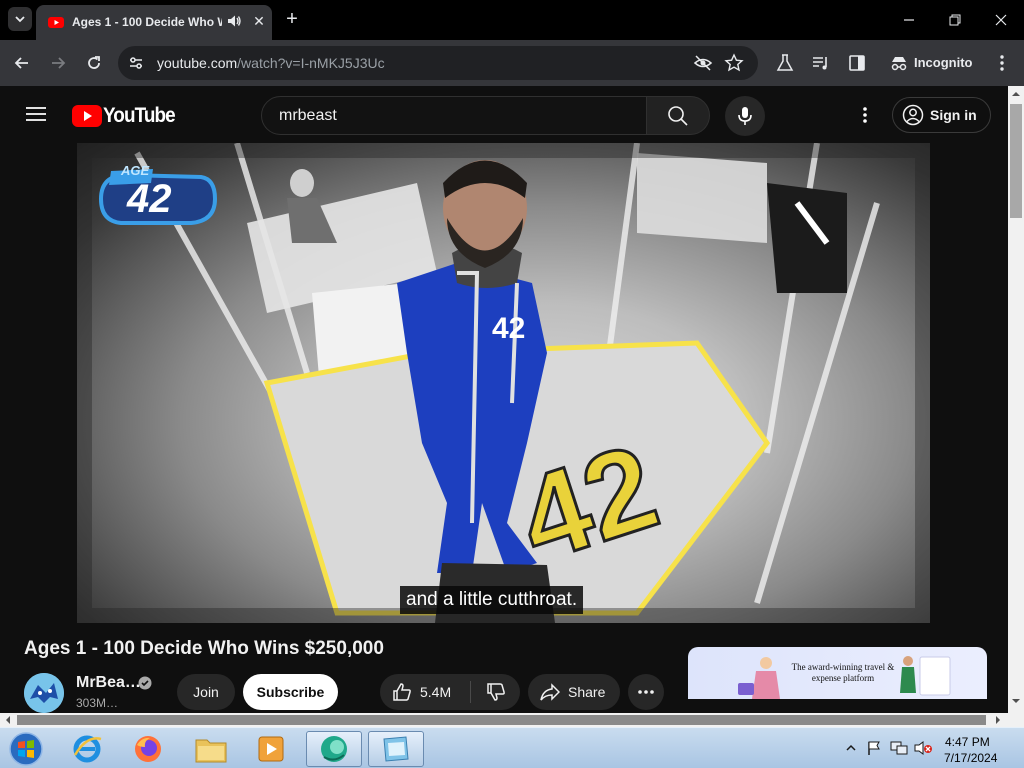  I want to click on search-input: mrbeast, so click(454, 115).